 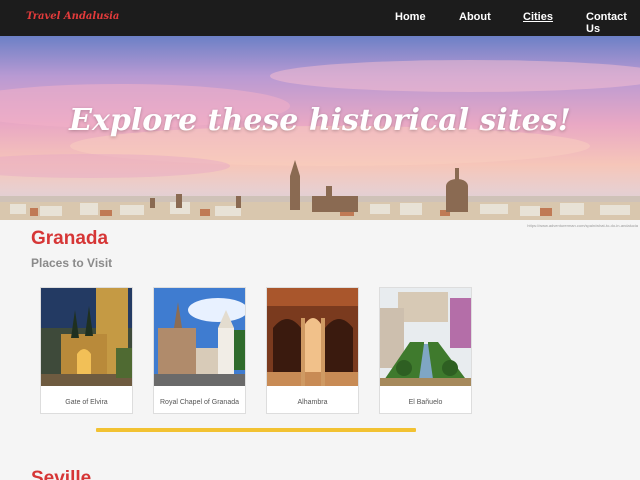 What do you see at coordinates (86, 337) in the screenshot?
I see `gate-of-elvira-photo` at bounding box center [86, 337].